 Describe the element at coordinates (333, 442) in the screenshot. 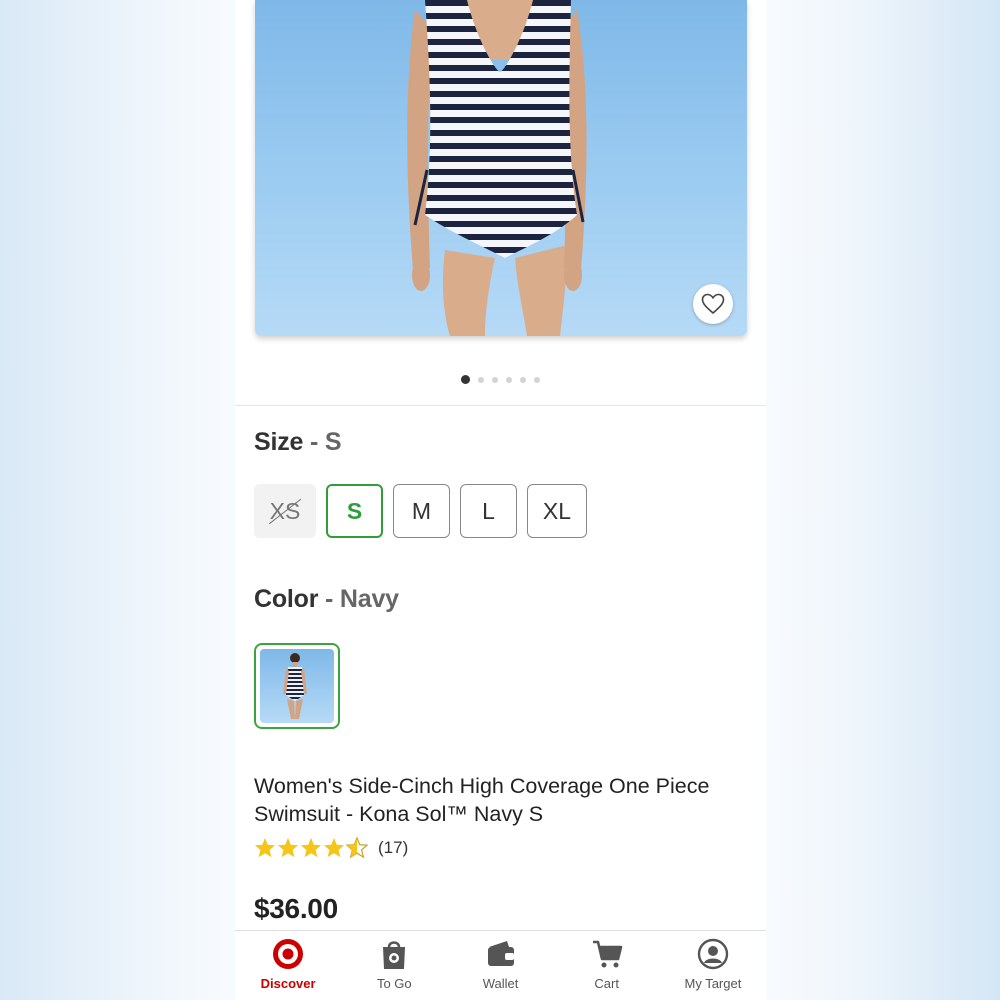

I see `size-selected-value: S` at that location.